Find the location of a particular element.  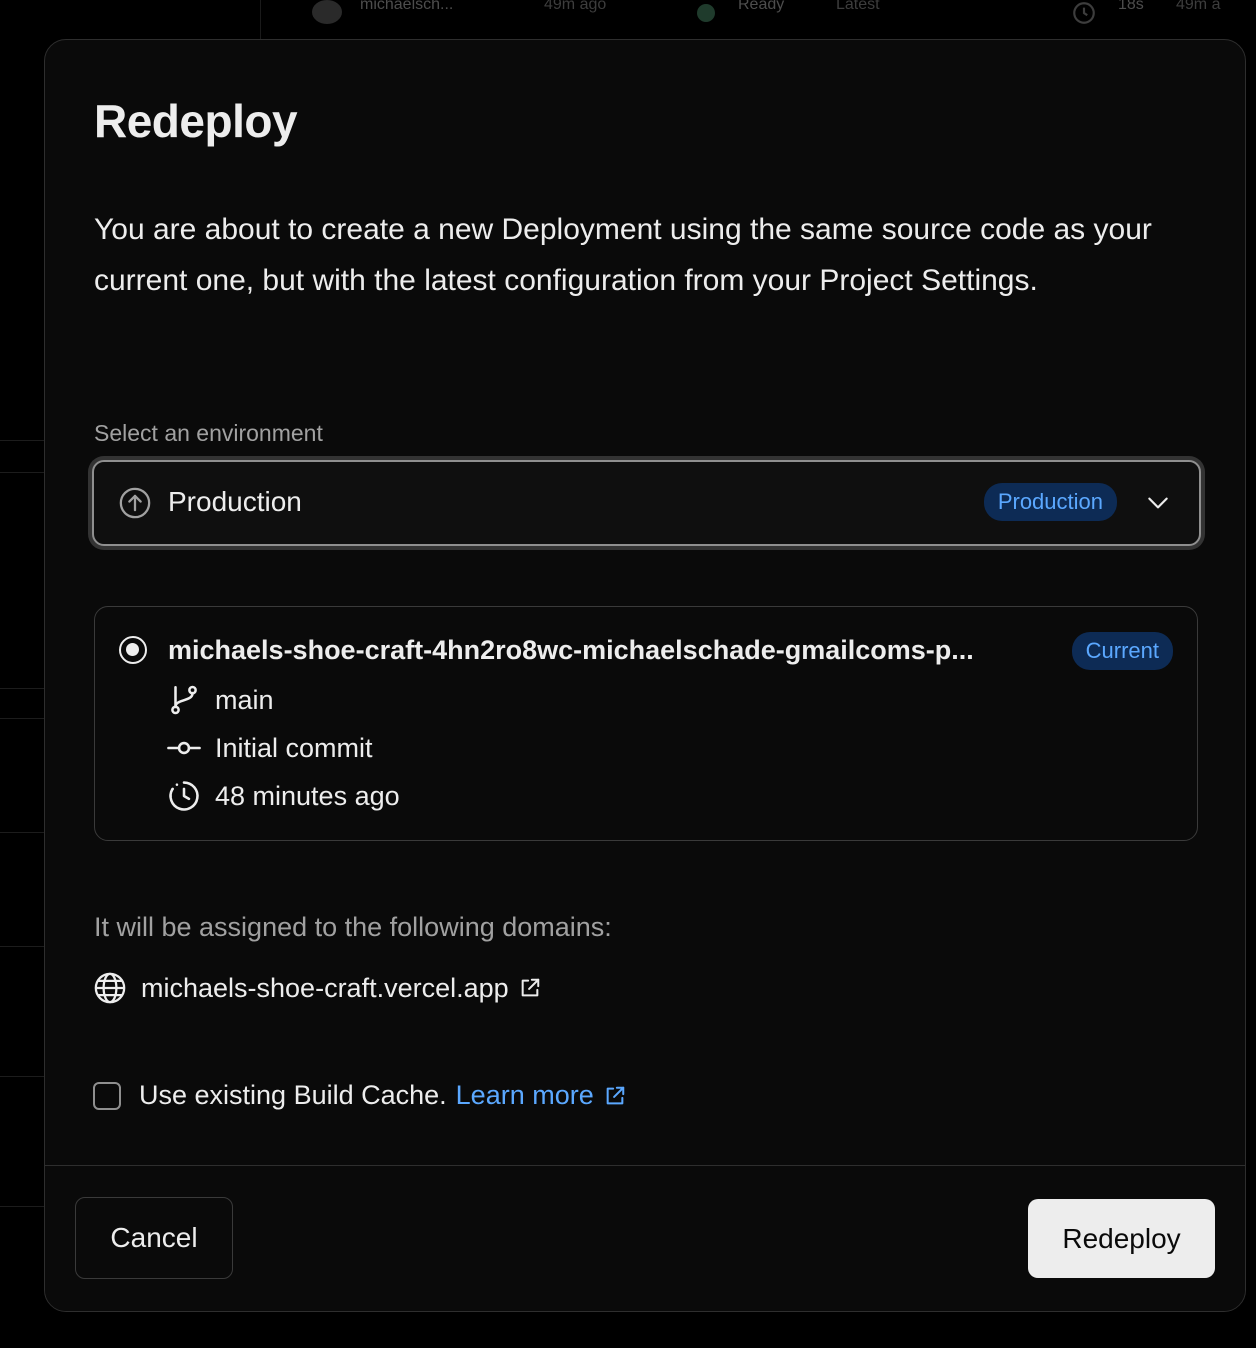

background-age: 49m ago is located at coordinates (575, 6).